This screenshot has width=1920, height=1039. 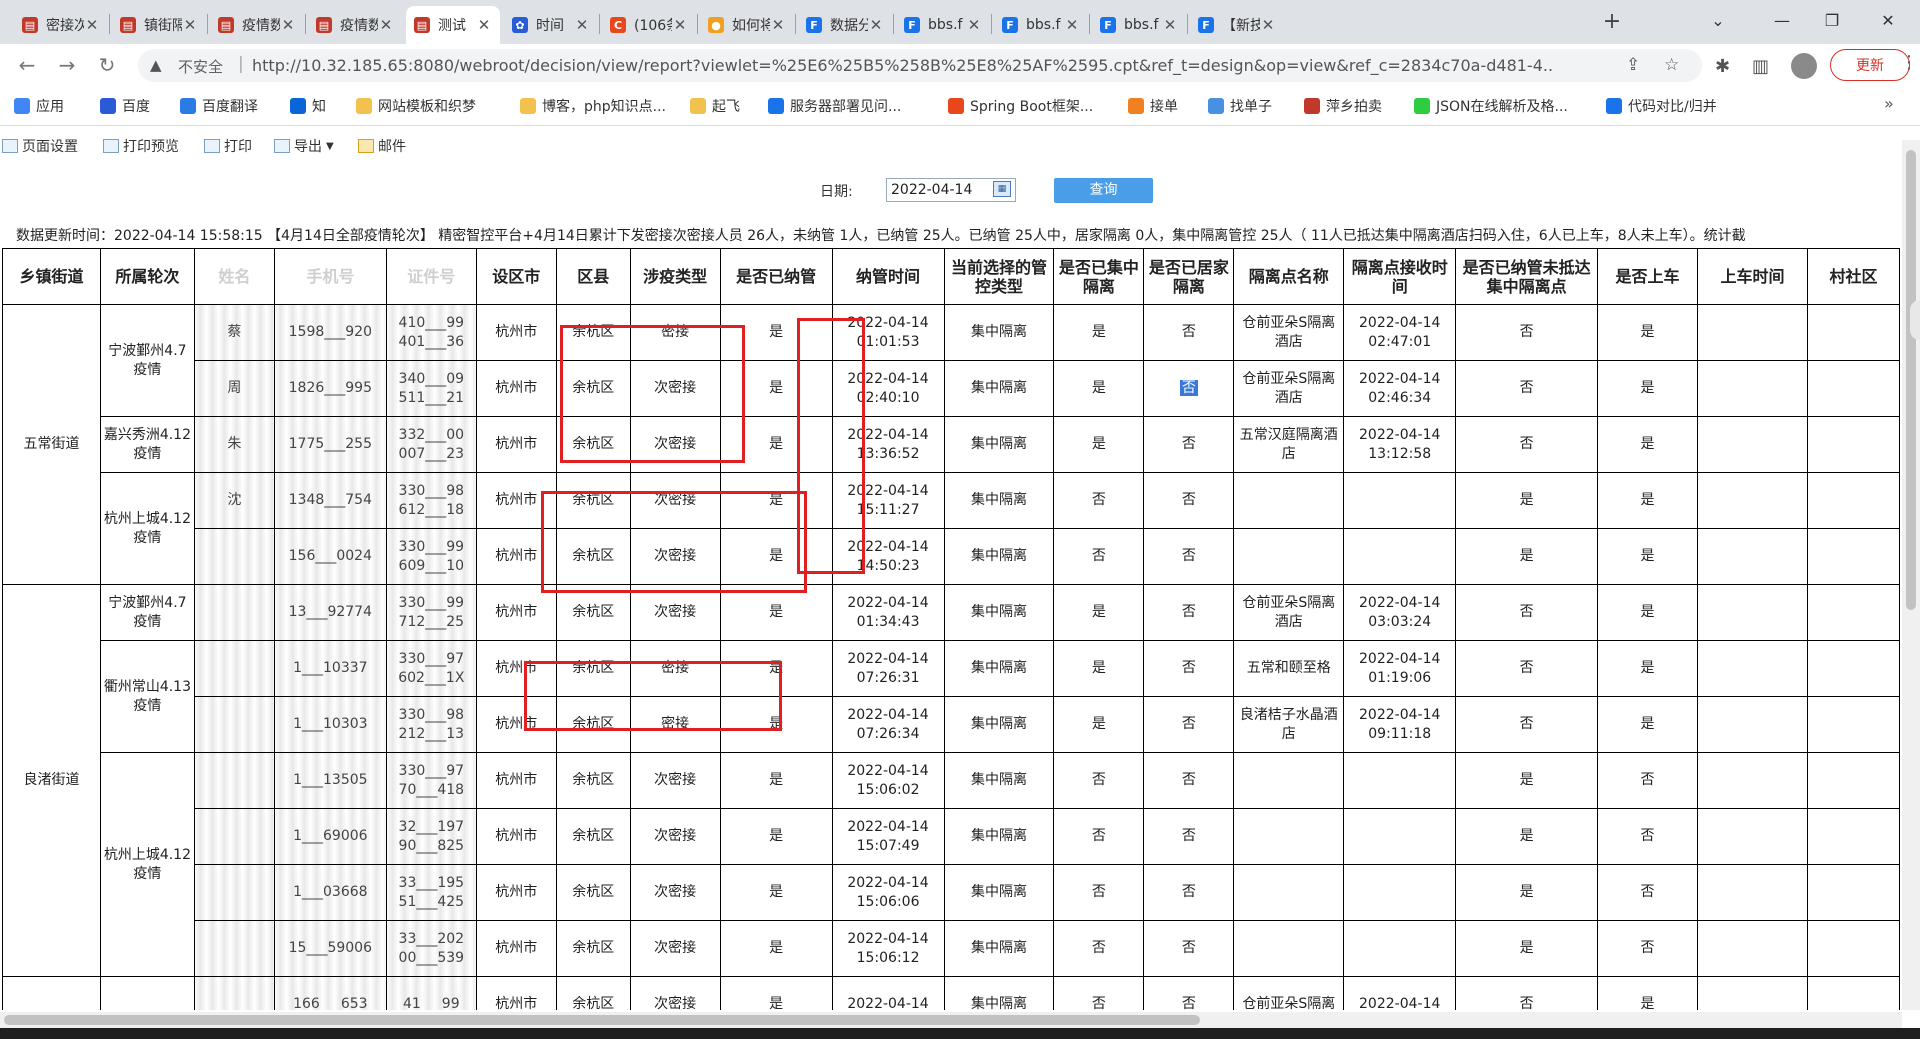 What do you see at coordinates (1527, 276) in the screenshot?
I see `column-header: 是否已纳管未抵达集中隔离点` at bounding box center [1527, 276].